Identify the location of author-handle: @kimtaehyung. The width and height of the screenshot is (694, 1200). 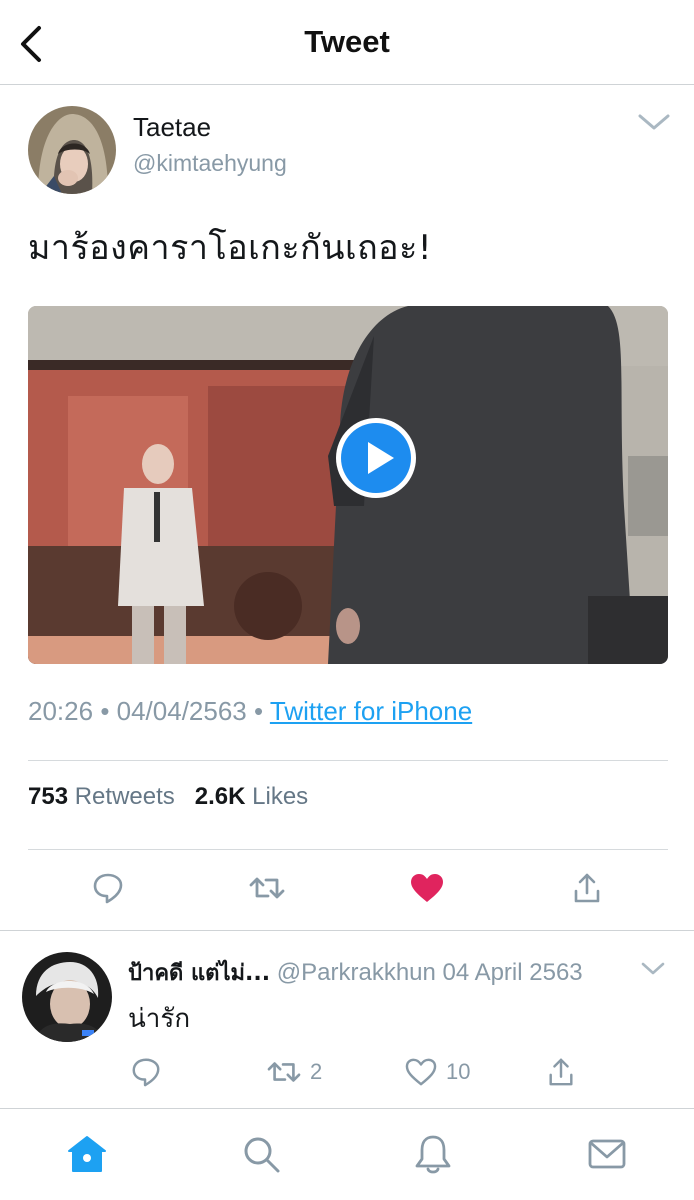
(210, 163).